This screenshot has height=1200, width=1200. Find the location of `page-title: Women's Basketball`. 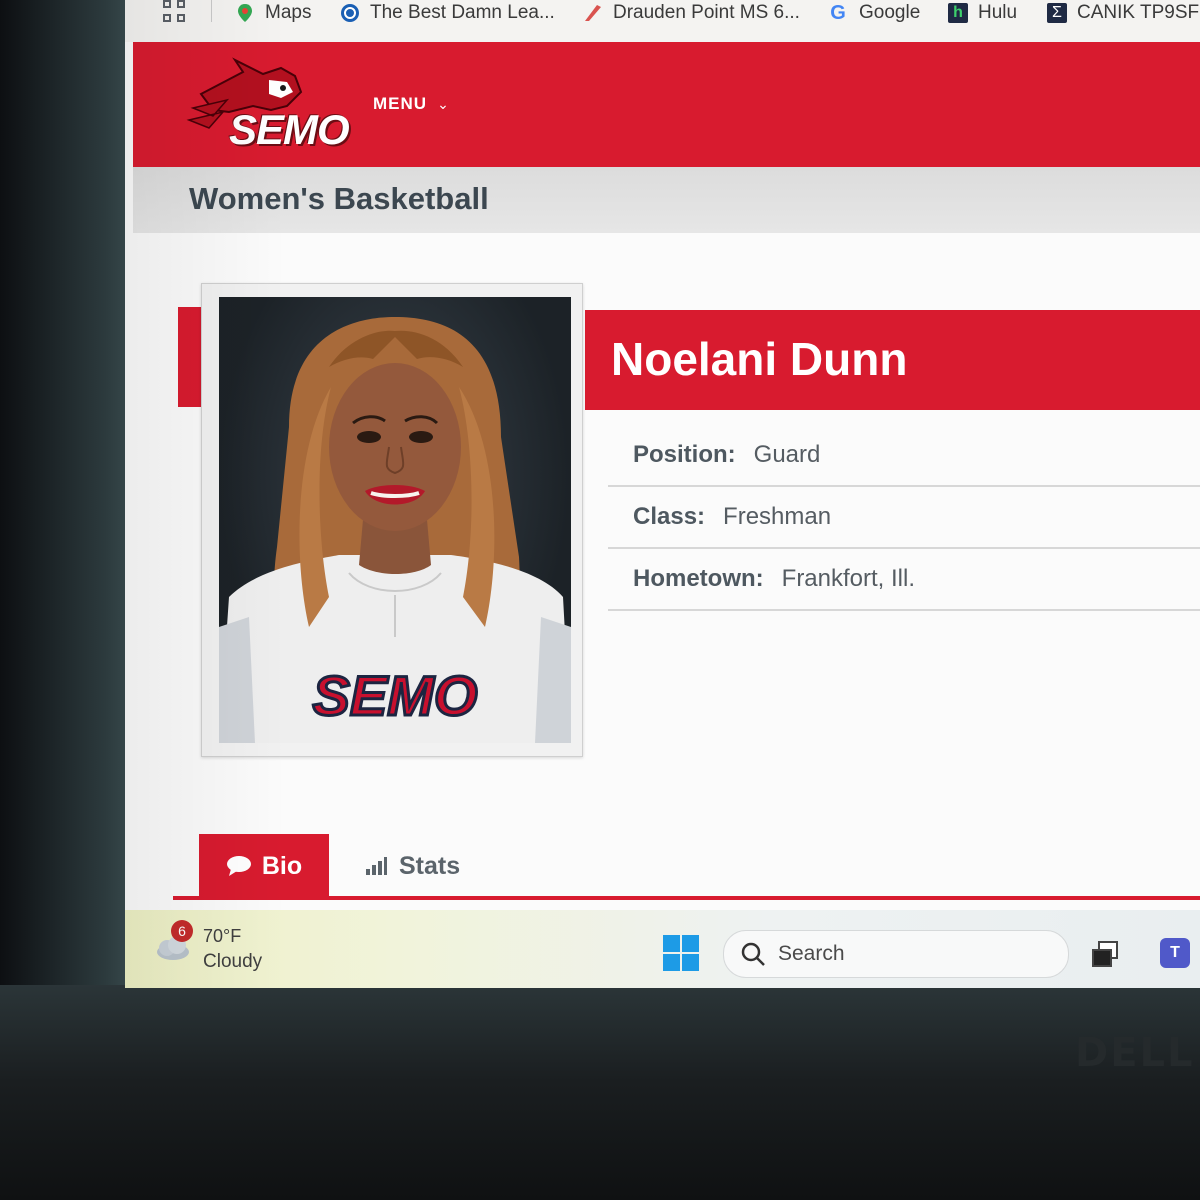

page-title: Women's Basketball is located at coordinates (339, 198).